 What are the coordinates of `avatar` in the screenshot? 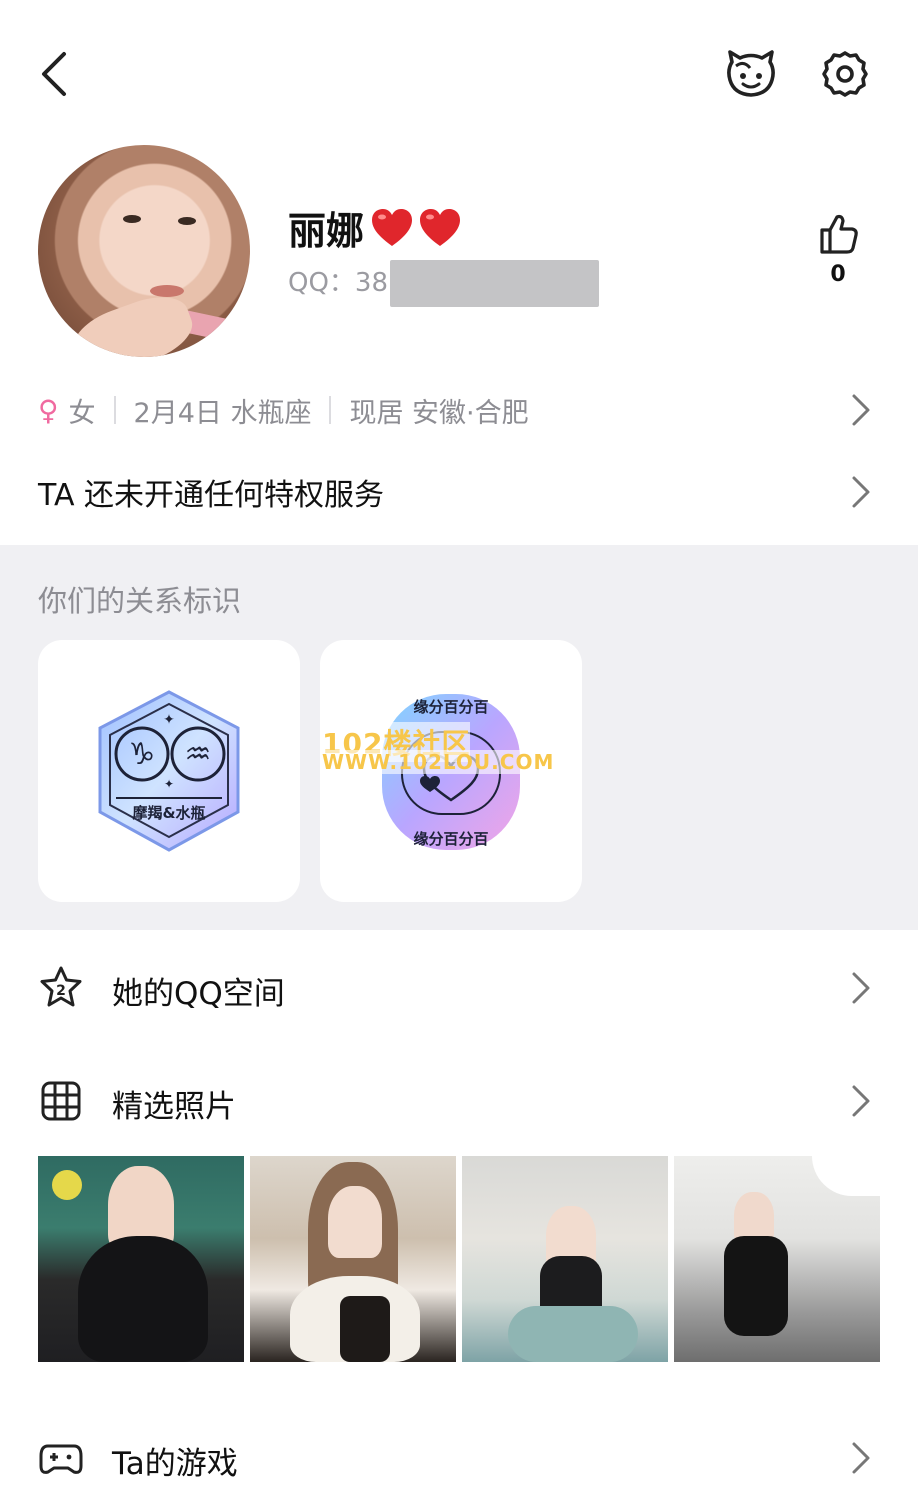 It's located at (144, 251).